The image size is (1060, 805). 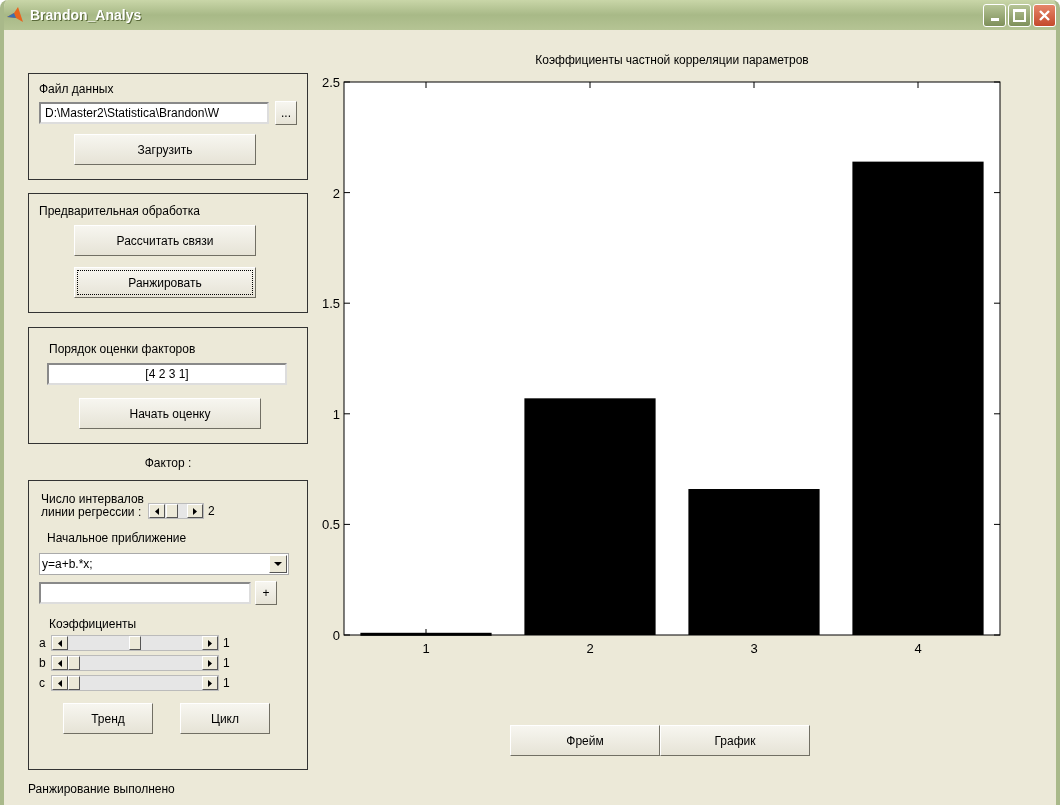 I want to click on approximation-label: Начальное приближение, so click(x=117, y=538).